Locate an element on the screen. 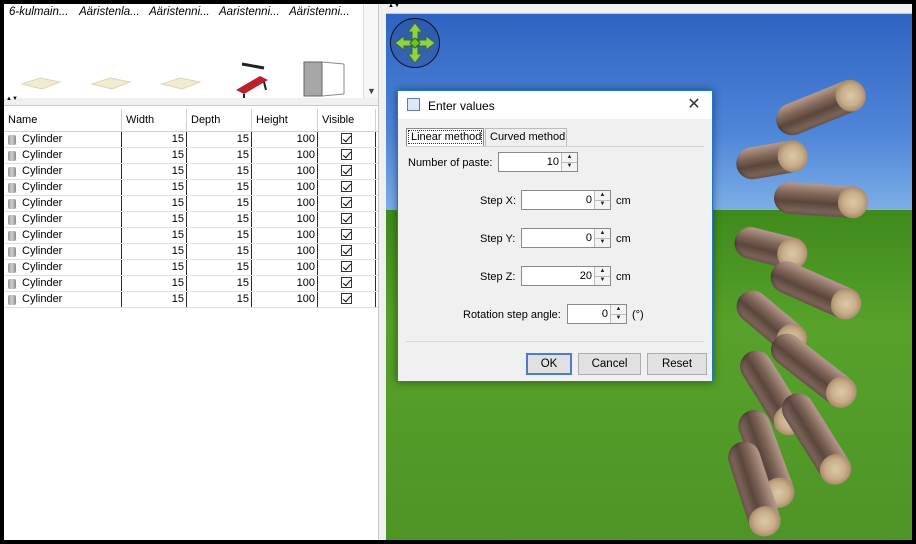  navigation-arrows-icon is located at coordinates (415, 43).